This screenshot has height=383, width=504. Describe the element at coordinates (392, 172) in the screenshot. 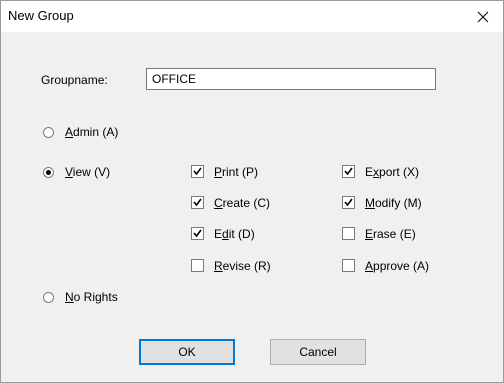

I see `checkbox-export-label: Export (X)` at that location.